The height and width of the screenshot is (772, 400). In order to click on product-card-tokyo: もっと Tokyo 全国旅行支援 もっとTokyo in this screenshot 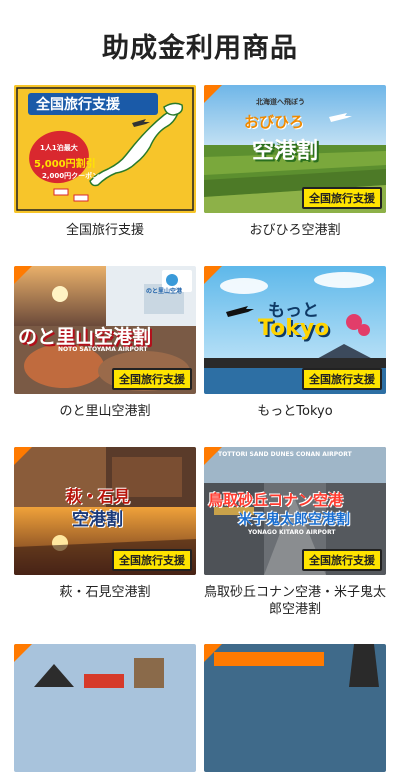, I will do `click(295, 343)`.